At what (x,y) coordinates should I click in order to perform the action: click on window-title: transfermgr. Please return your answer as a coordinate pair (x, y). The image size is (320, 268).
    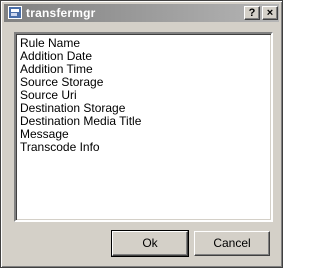
    Looking at the image, I should click on (61, 13).